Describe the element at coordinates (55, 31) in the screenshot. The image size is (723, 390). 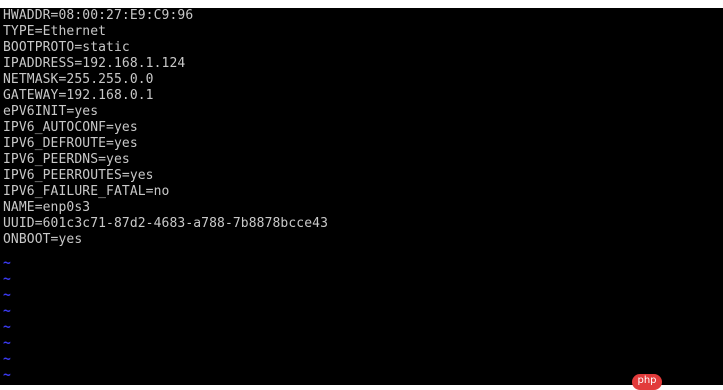
I see `config-line-type: TYPE=Ethernet` at that location.